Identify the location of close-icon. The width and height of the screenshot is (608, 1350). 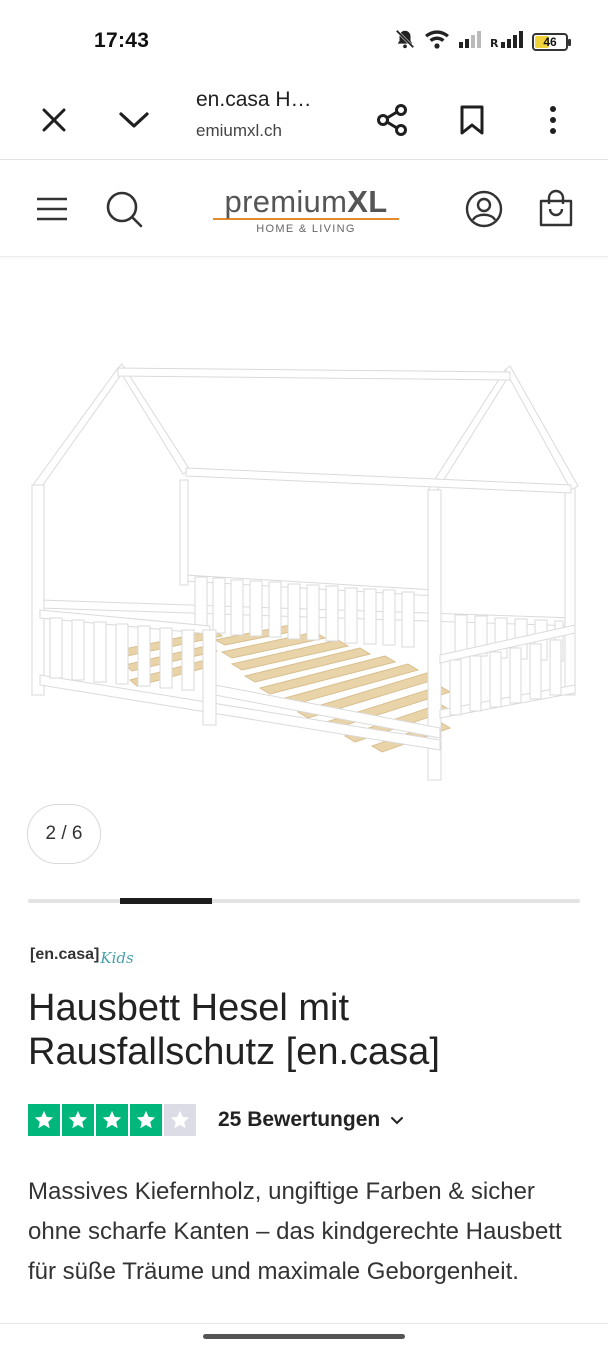
(54, 120).